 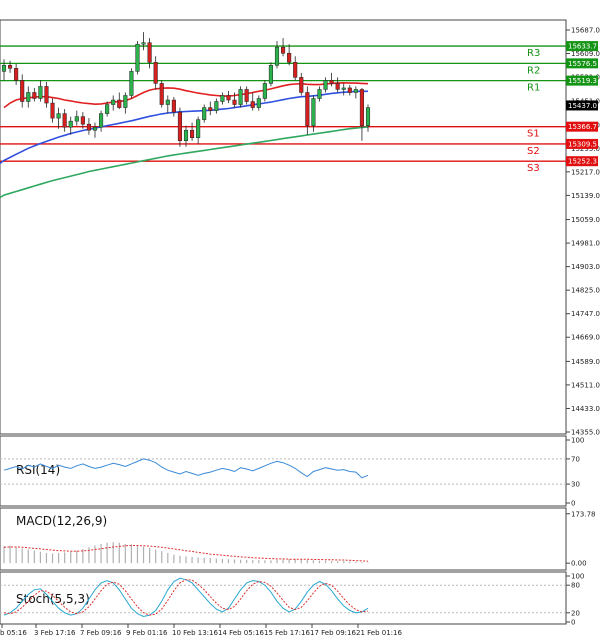 What do you see at coordinates (61, 521) in the screenshot?
I see `macd-label: MACD(12,26,9)` at bounding box center [61, 521].